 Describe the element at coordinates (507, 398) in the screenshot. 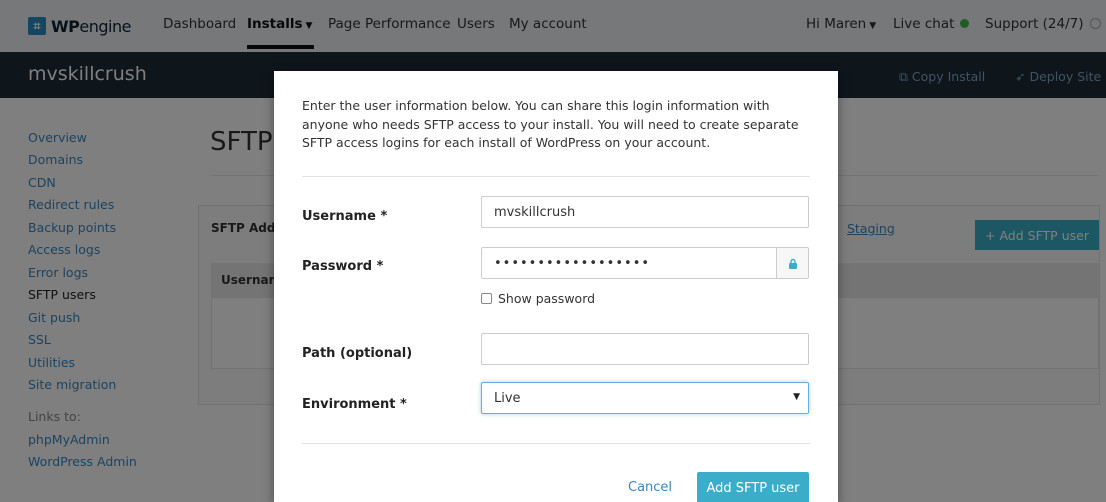

I see `environment-selected-value: Live` at that location.